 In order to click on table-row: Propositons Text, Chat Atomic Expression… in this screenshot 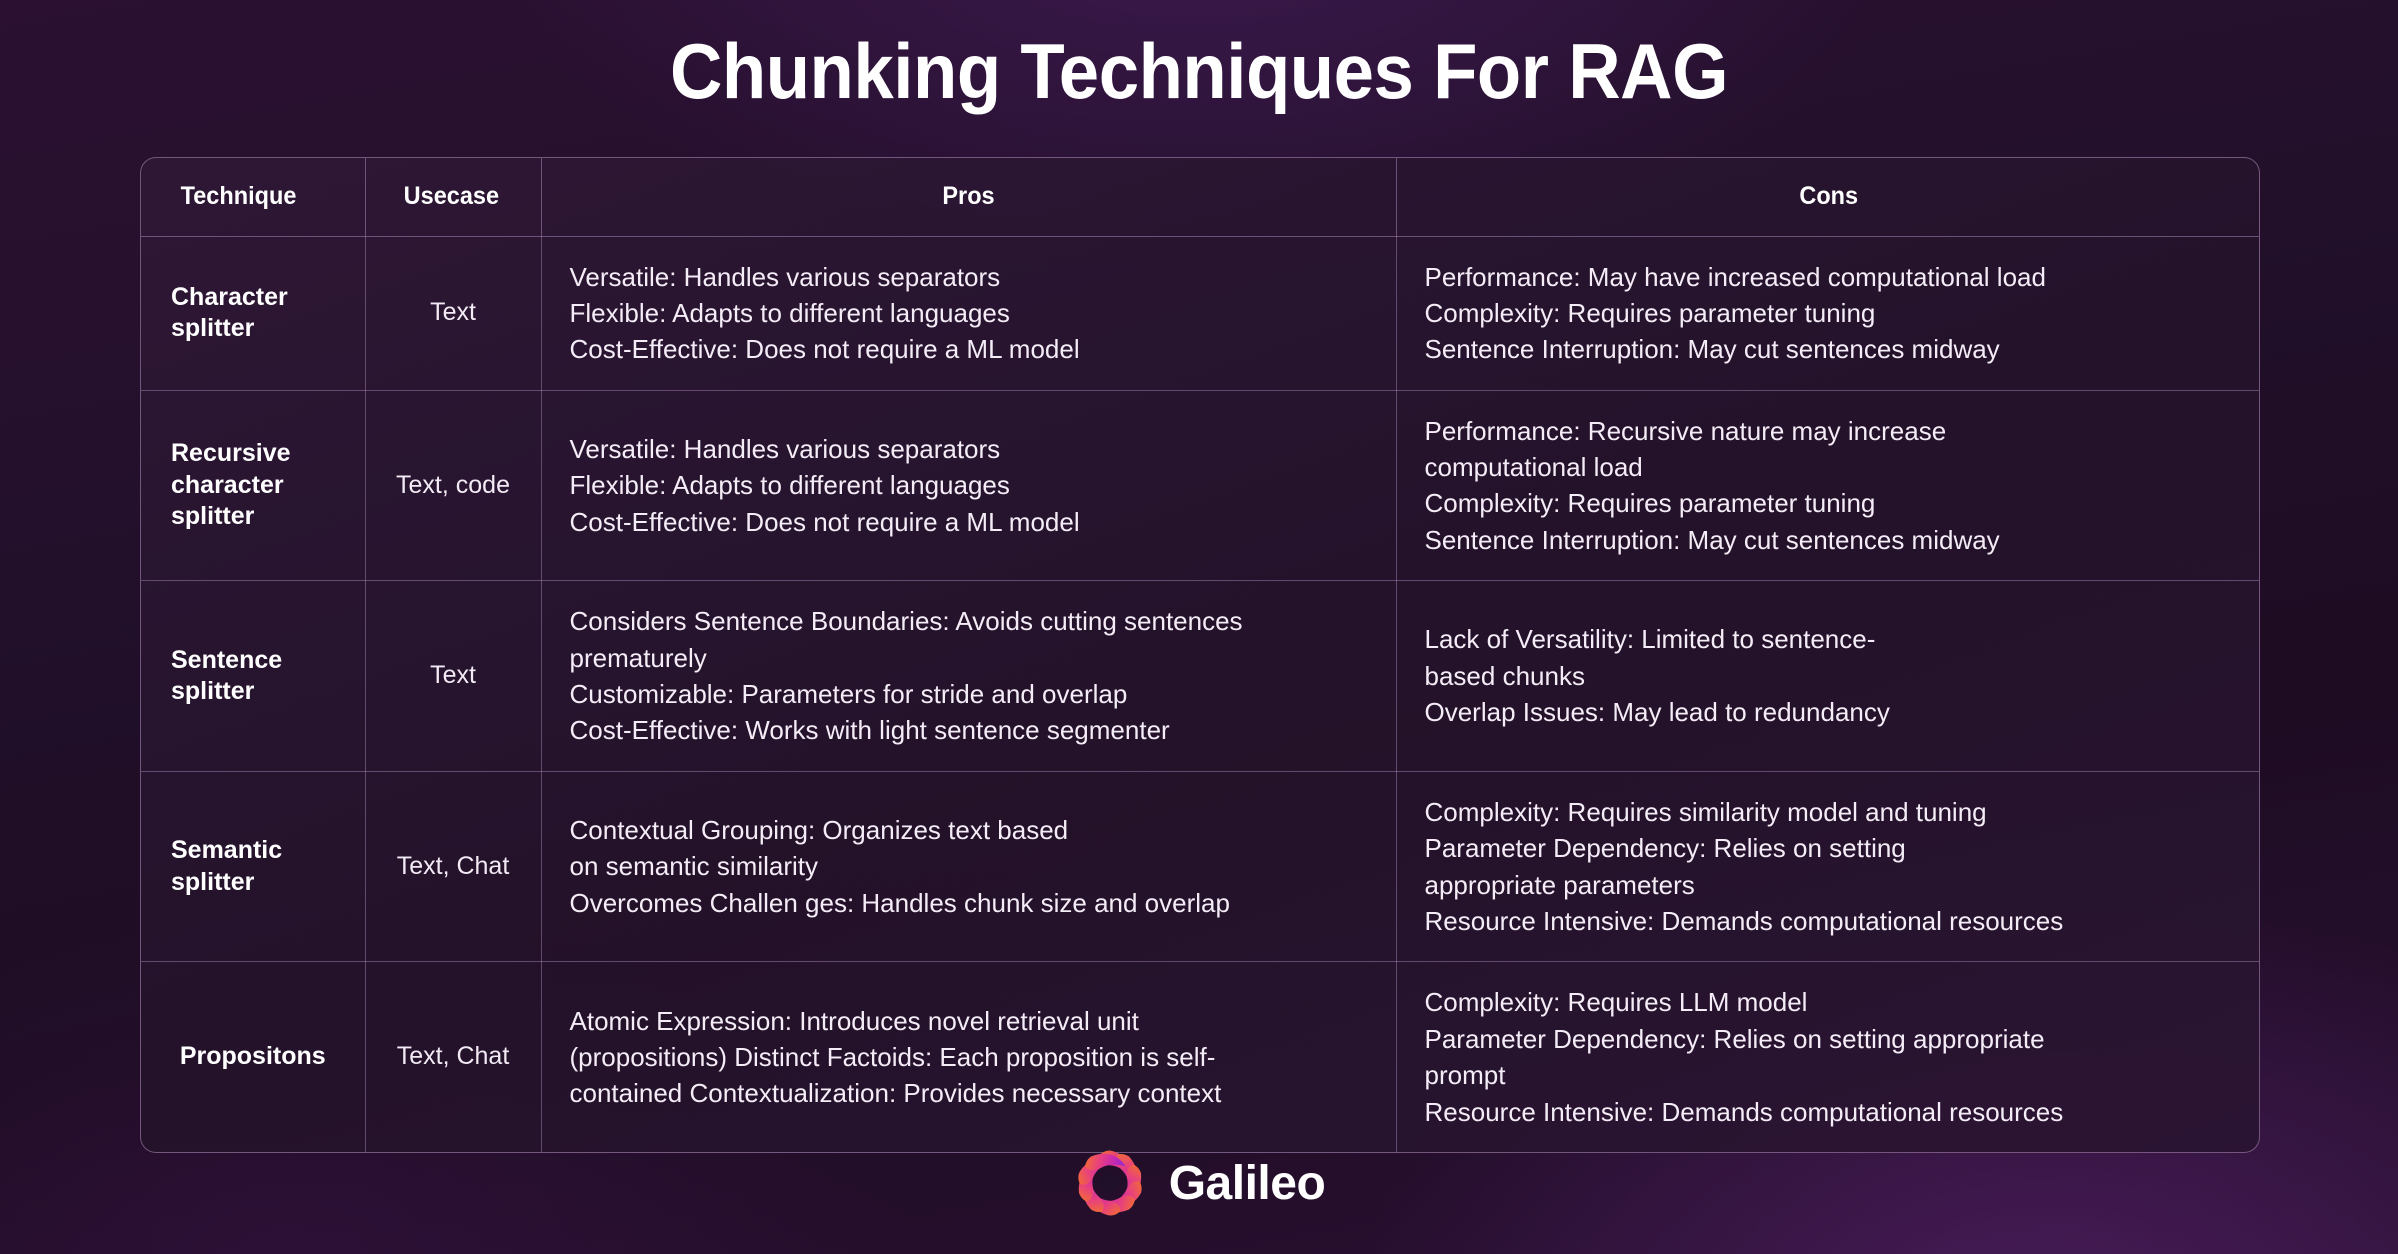, I will do `click(1200, 1056)`.